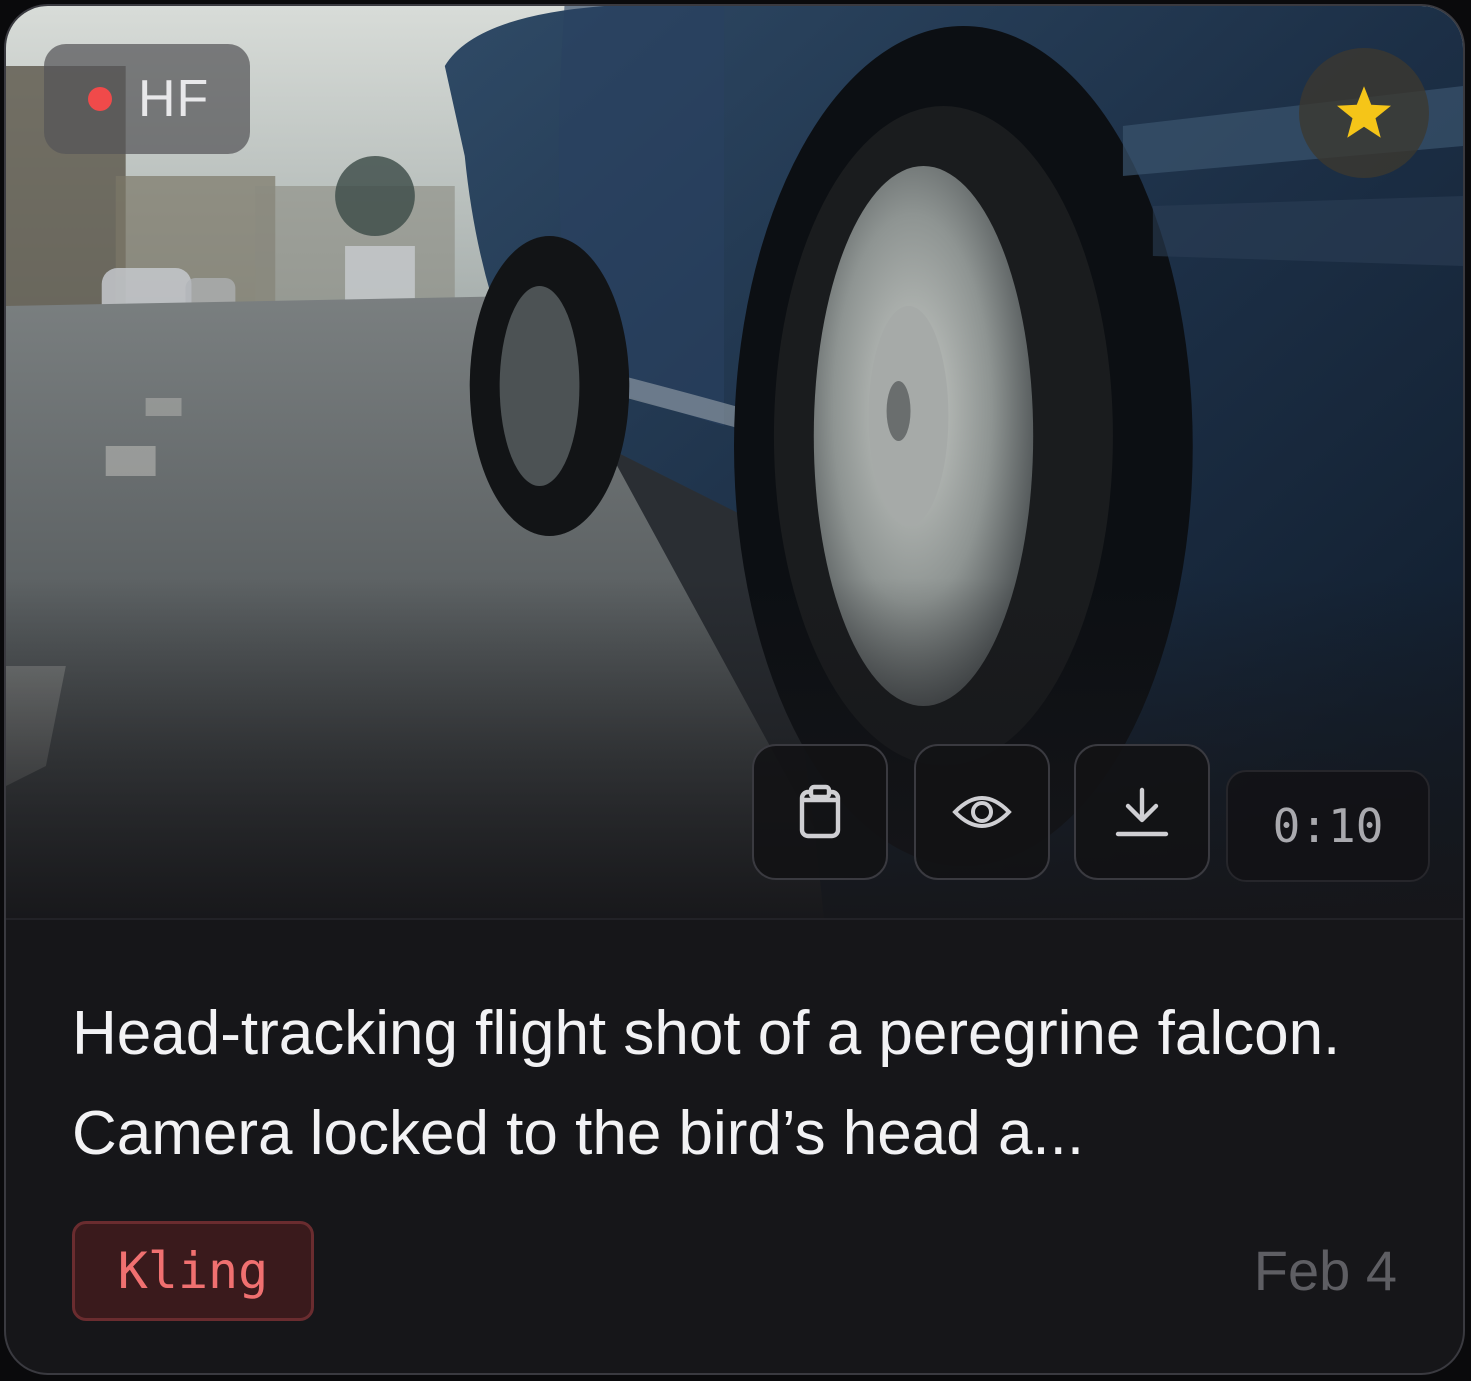 Image resolution: width=1471 pixels, height=1381 pixels. I want to click on source-badge-label: HF, so click(174, 99).